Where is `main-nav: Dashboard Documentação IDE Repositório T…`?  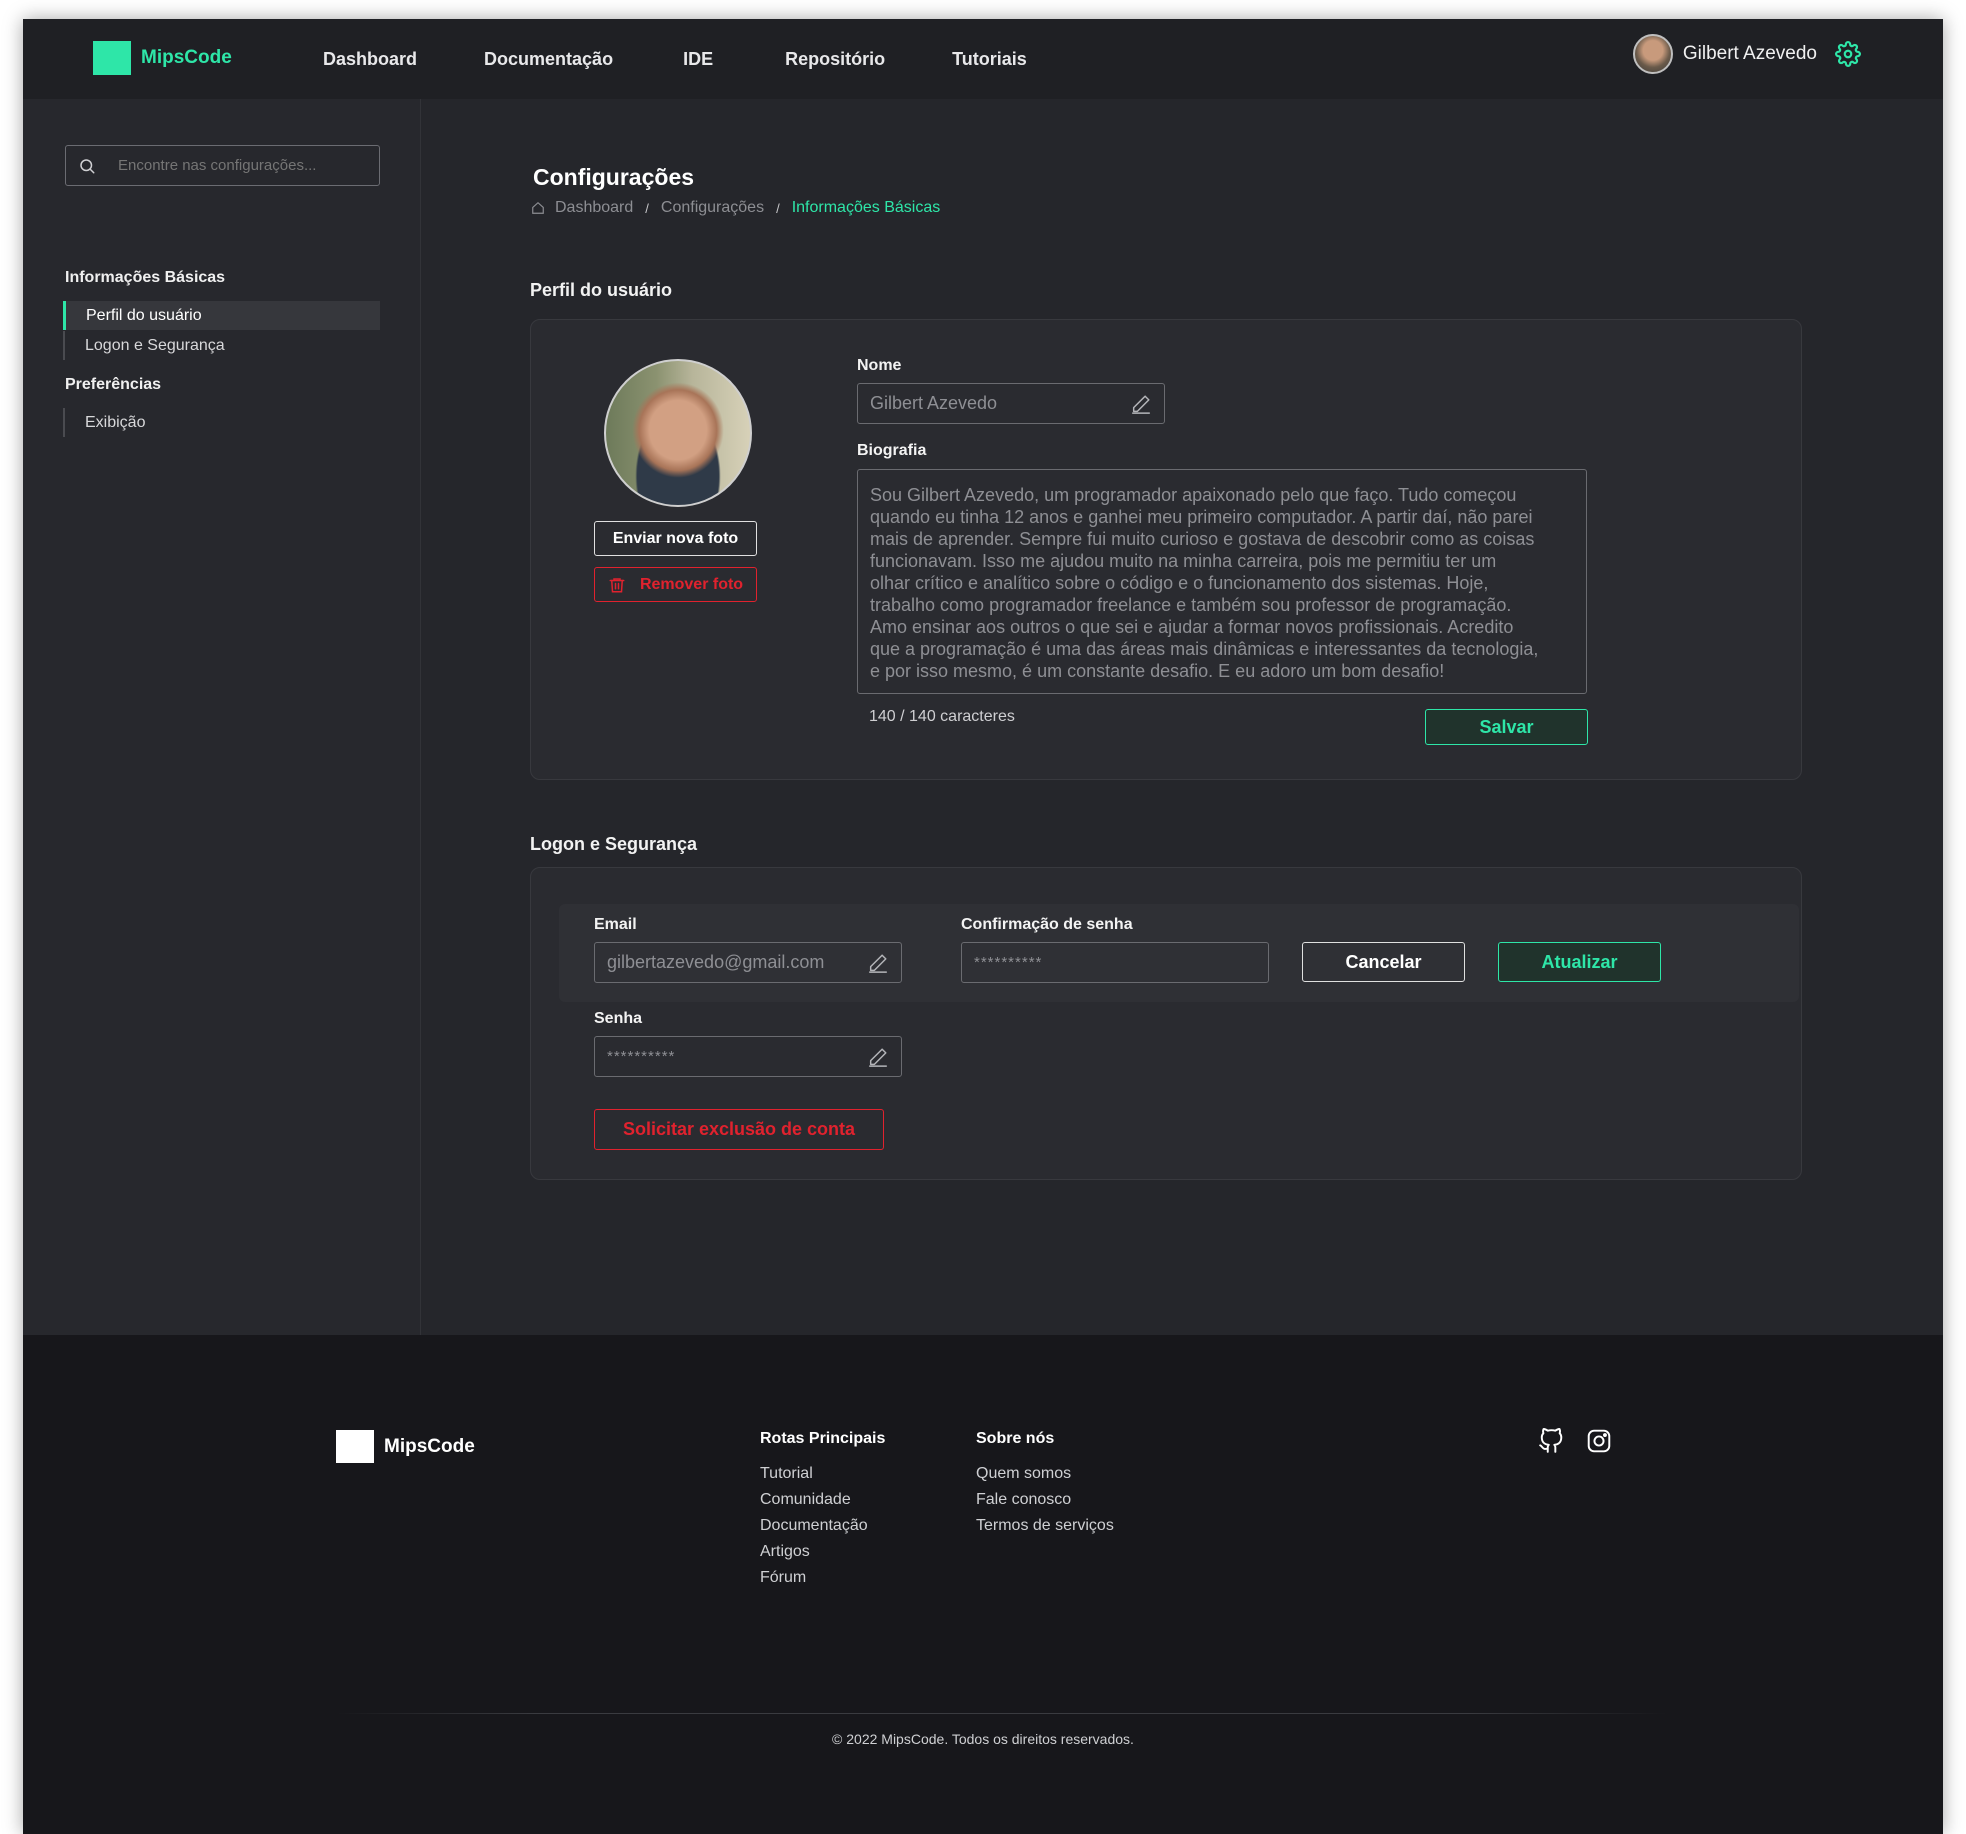 main-nav: Dashboard Documentação IDE Repositório T… is located at coordinates (708, 59).